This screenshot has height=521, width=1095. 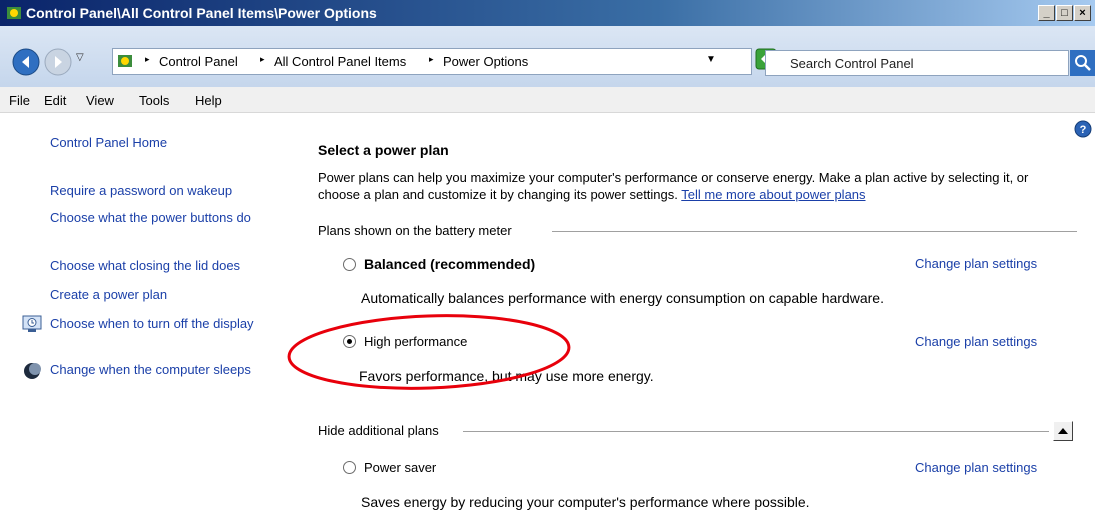 I want to click on menu-edit: Edit, so click(x=55, y=100).